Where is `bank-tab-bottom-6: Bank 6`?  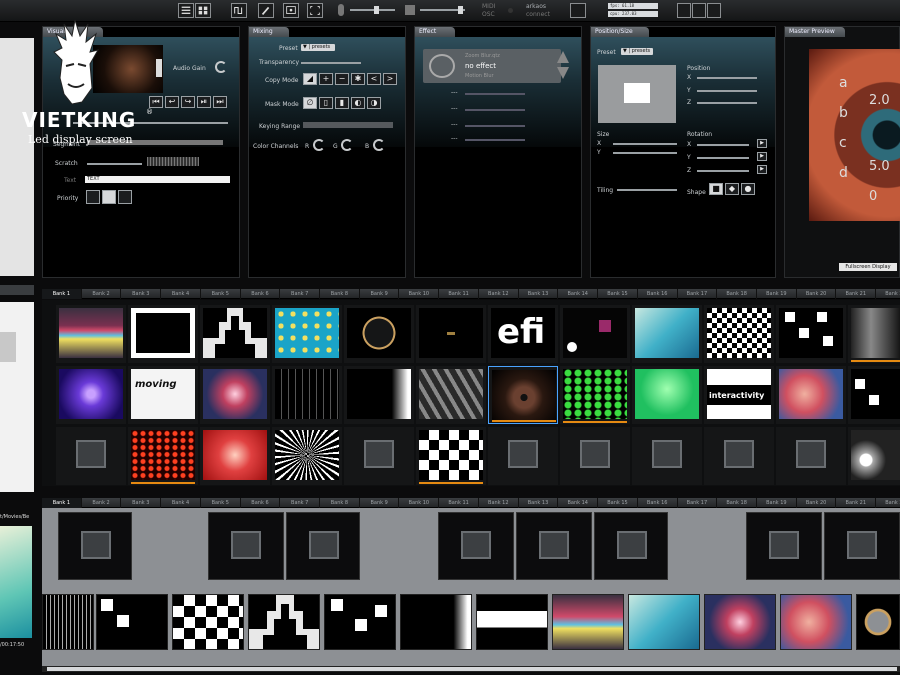
bank-tab-bottom-6: Bank 6 is located at coordinates (261, 503).